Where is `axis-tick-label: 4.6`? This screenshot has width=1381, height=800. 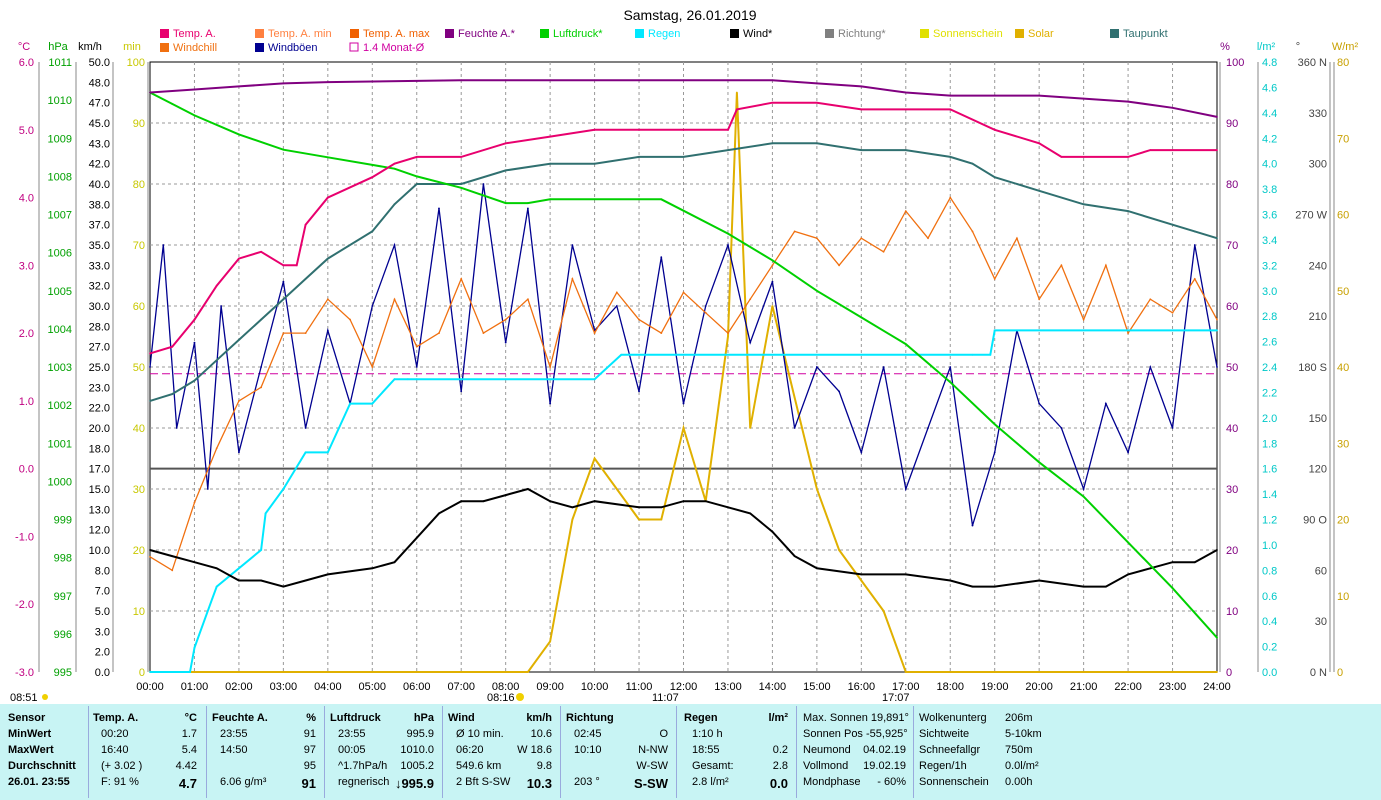
axis-tick-label: 4.6 is located at coordinates (1269, 88).